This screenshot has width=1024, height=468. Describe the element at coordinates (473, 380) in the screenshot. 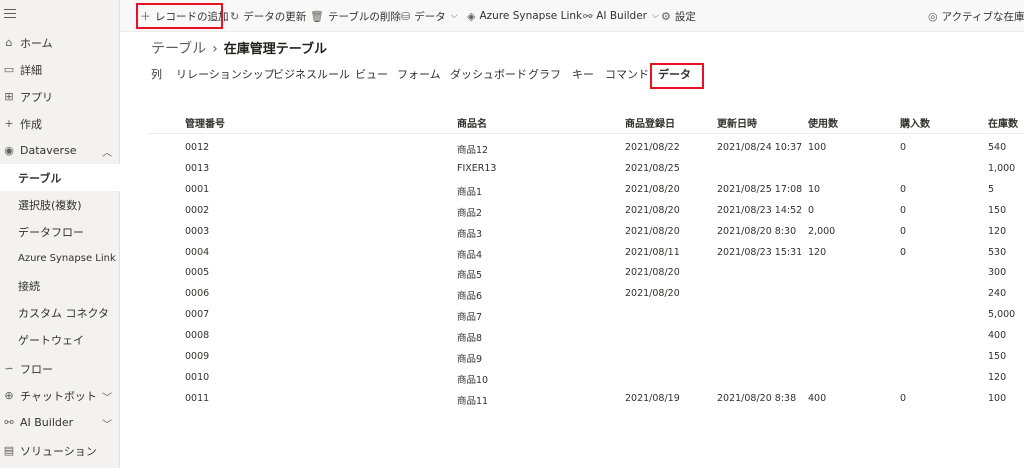

I see `cell-product-name: 商品10` at that location.